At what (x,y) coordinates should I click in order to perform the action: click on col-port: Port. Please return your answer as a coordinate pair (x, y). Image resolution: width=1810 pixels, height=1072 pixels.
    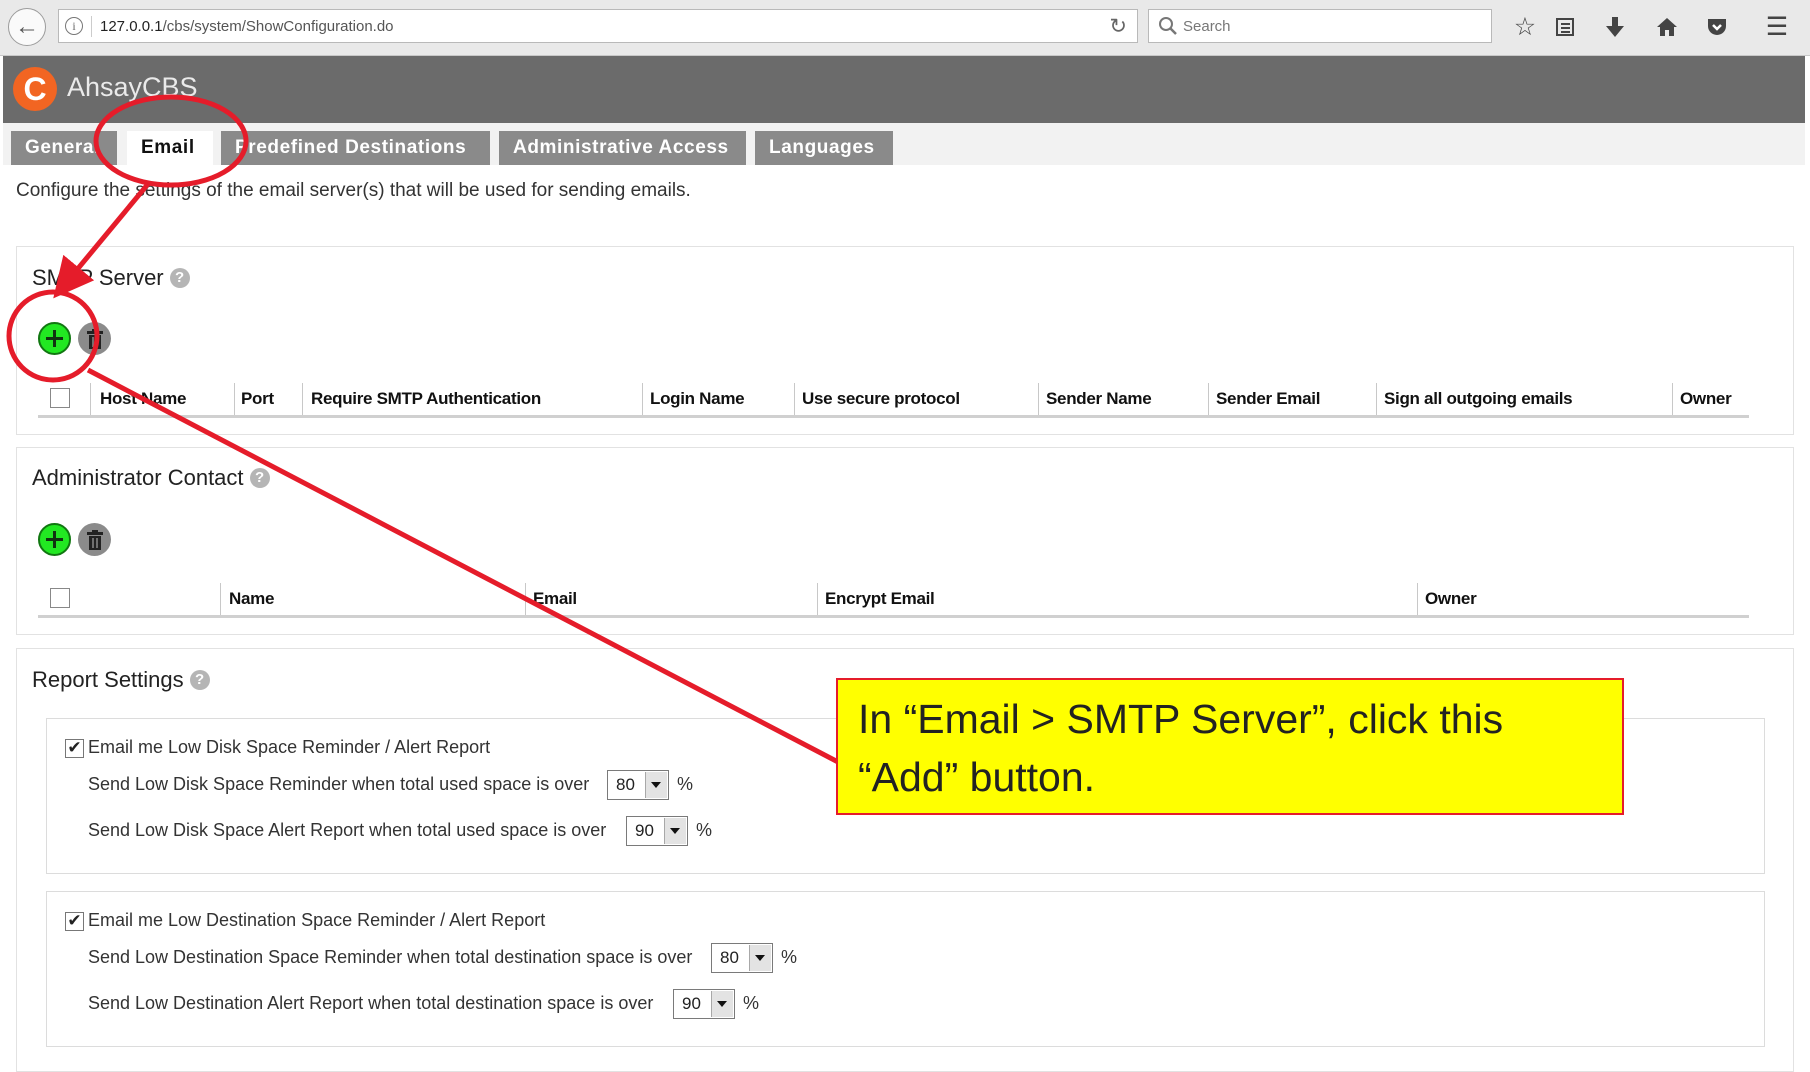
    Looking at the image, I should click on (257, 399).